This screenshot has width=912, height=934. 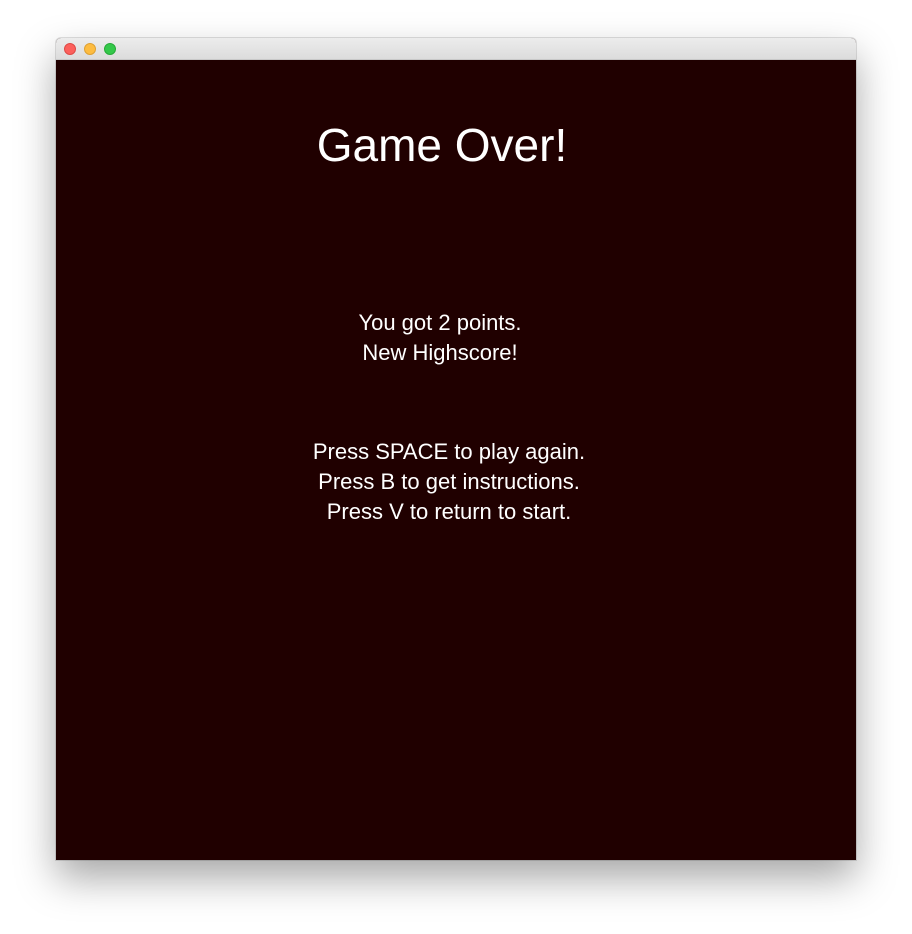 I want to click on close-icon, so click(x=70, y=49).